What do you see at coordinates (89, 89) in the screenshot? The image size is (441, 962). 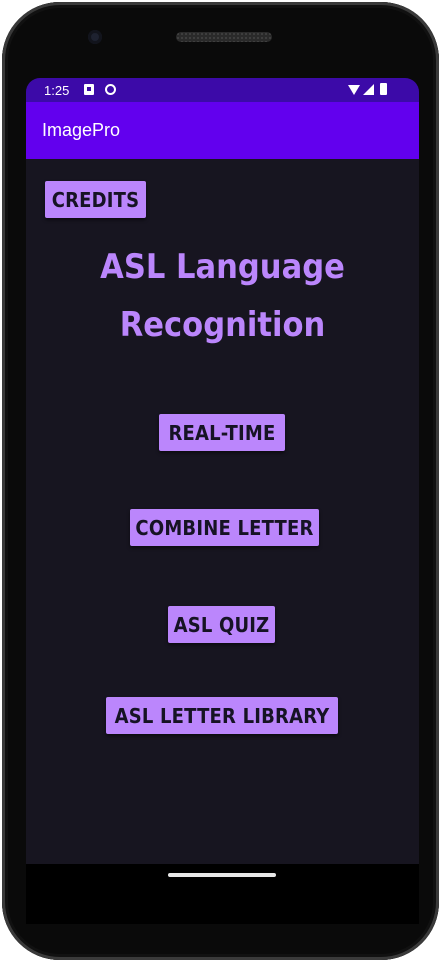 I see `sim-card-icon` at bounding box center [89, 89].